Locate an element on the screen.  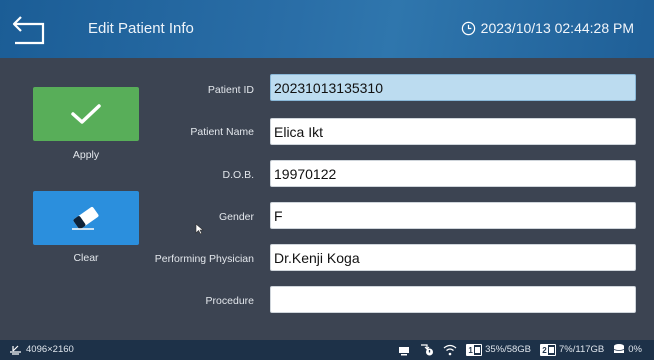
apply-button-label: Apply is located at coordinates (86, 155).